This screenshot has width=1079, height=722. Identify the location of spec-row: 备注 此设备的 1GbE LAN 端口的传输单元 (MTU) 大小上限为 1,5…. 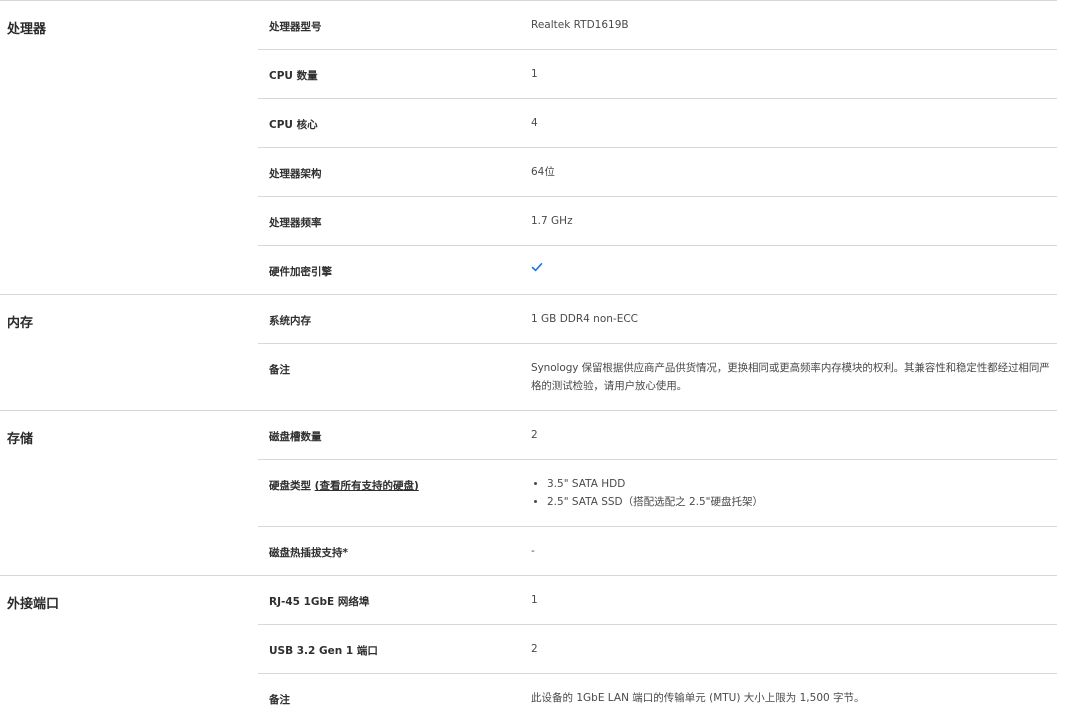
(657, 697).